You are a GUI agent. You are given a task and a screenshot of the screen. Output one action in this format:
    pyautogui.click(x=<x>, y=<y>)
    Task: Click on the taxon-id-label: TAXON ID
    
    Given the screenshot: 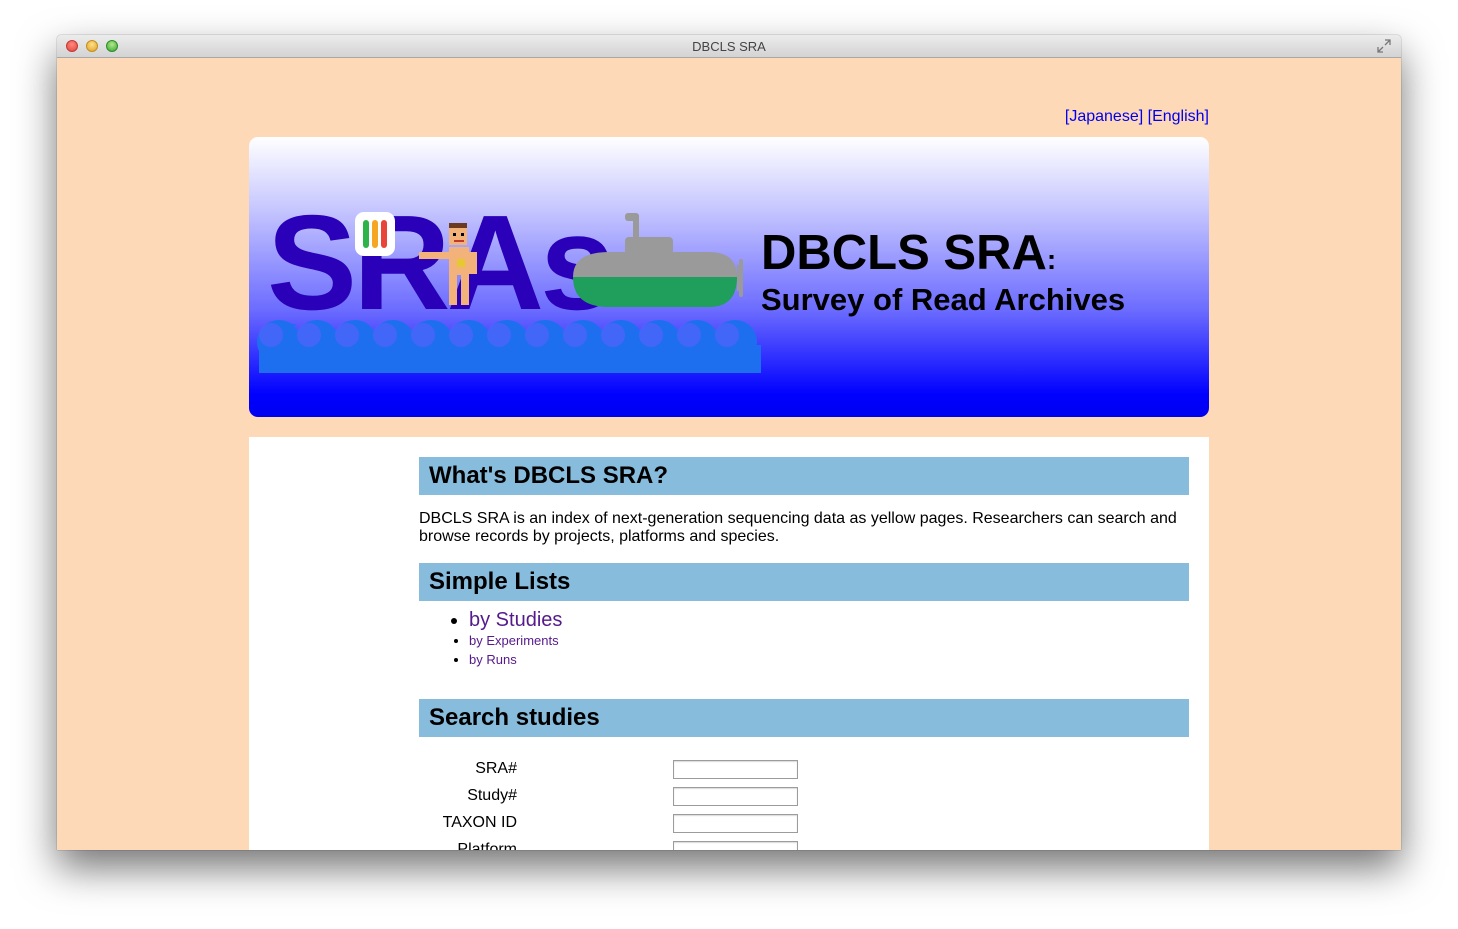 What is the action you would take?
    pyautogui.click(x=479, y=822)
    